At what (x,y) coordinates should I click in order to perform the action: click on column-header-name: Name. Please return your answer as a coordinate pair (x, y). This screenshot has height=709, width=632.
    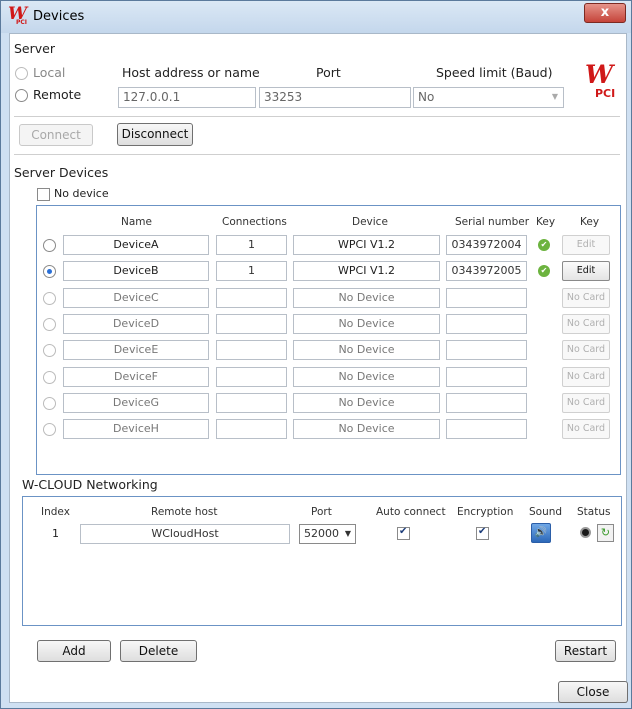
    Looking at the image, I should click on (136, 222).